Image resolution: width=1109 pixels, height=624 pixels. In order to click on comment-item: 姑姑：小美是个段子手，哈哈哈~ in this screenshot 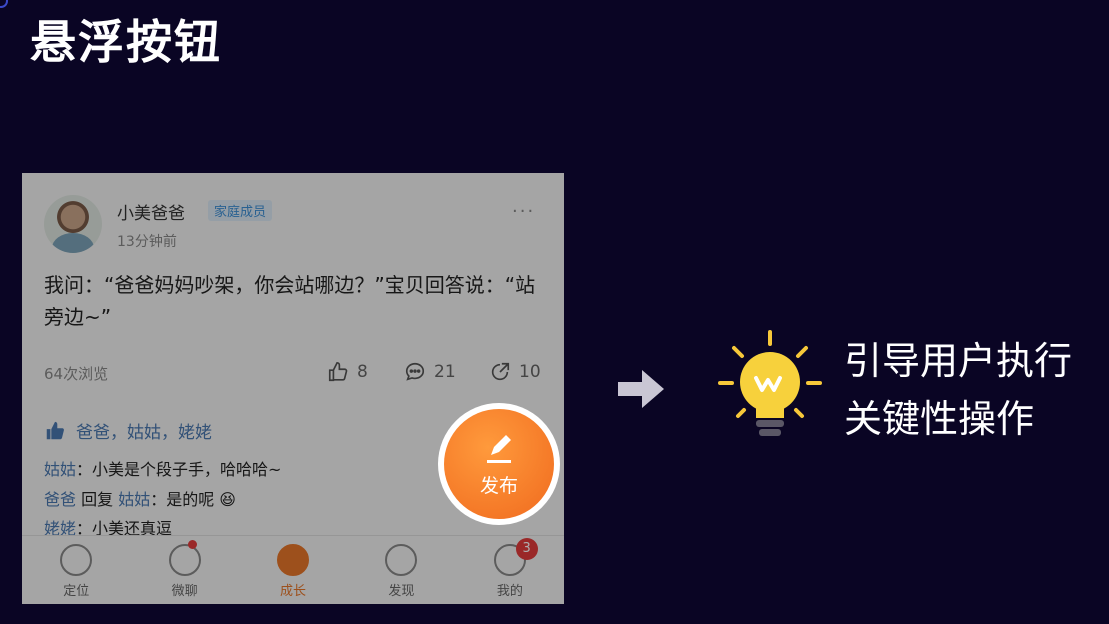, I will do `click(162, 468)`.